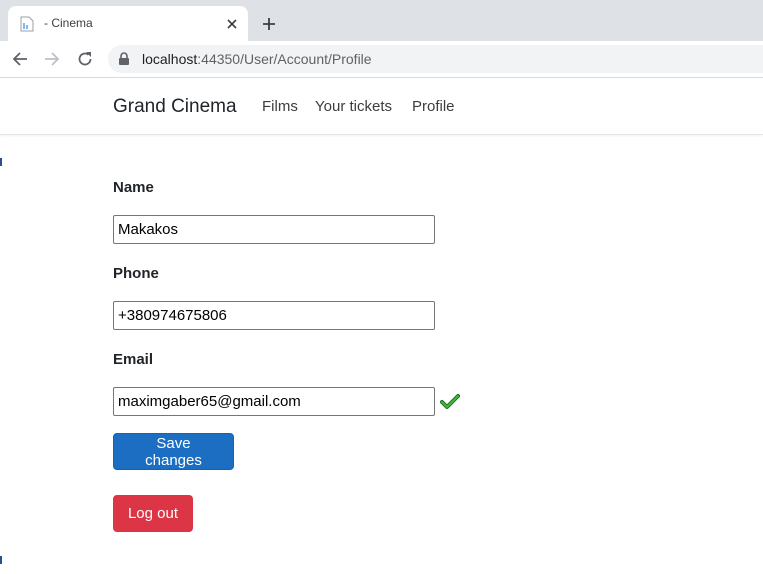  I want to click on url-text: localhost:44350/User/Account/Profile, so click(257, 59).